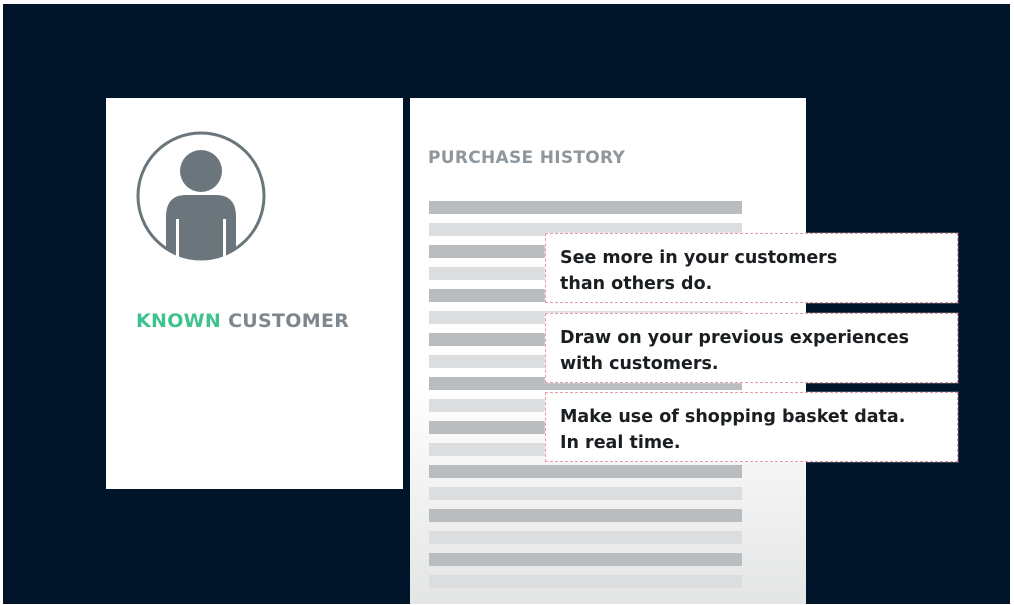 This screenshot has height=605, width=1014. What do you see at coordinates (735, 338) in the screenshot?
I see `callout-line: Draw on your previous experiences` at bounding box center [735, 338].